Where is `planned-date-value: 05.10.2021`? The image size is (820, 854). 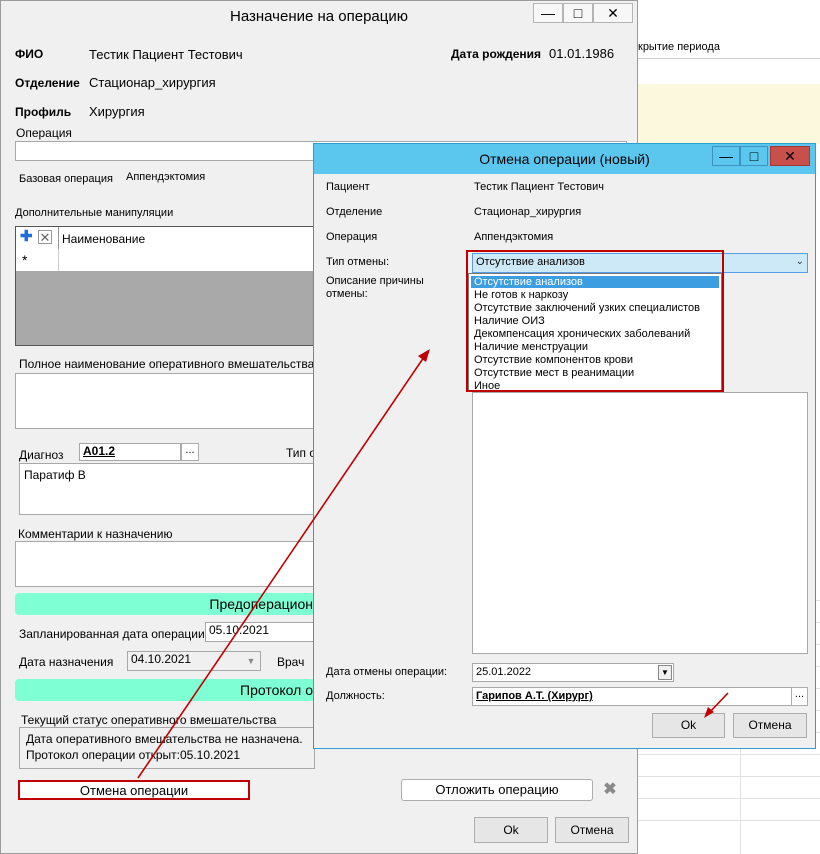
planned-date-value: 05.10.2021 is located at coordinates (239, 630).